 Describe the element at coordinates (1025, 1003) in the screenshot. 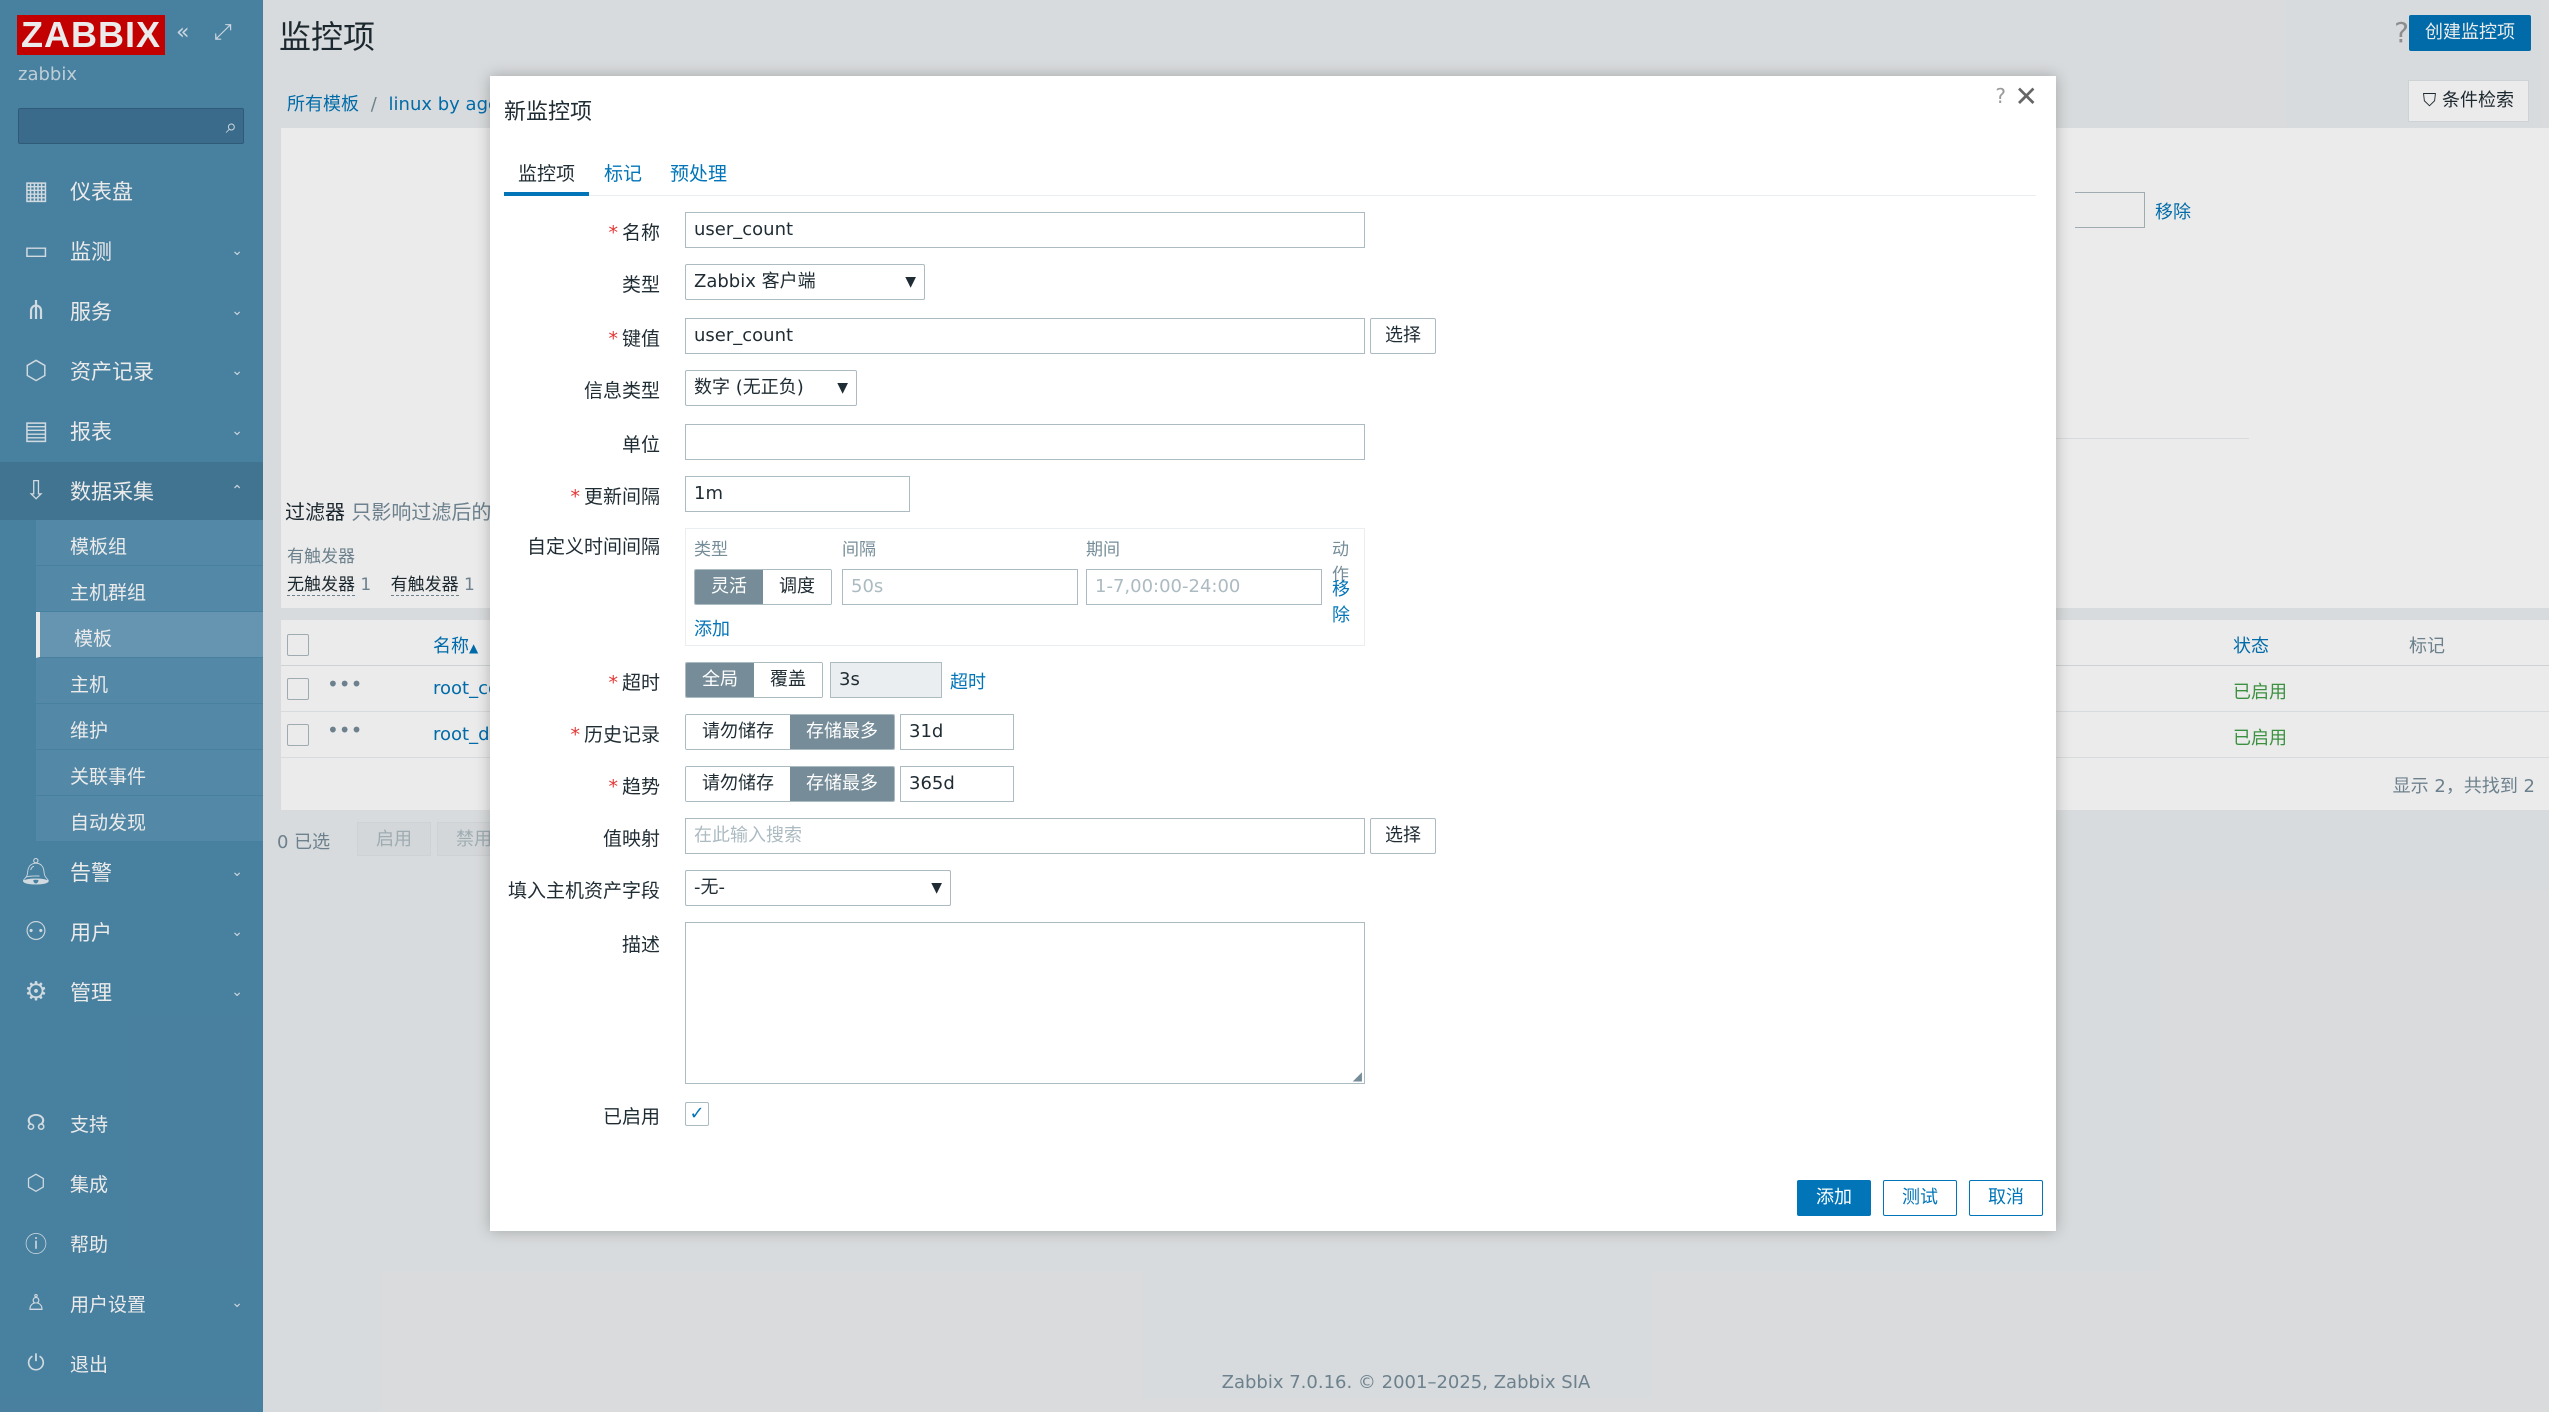

I see `description-textarea: ◢` at that location.